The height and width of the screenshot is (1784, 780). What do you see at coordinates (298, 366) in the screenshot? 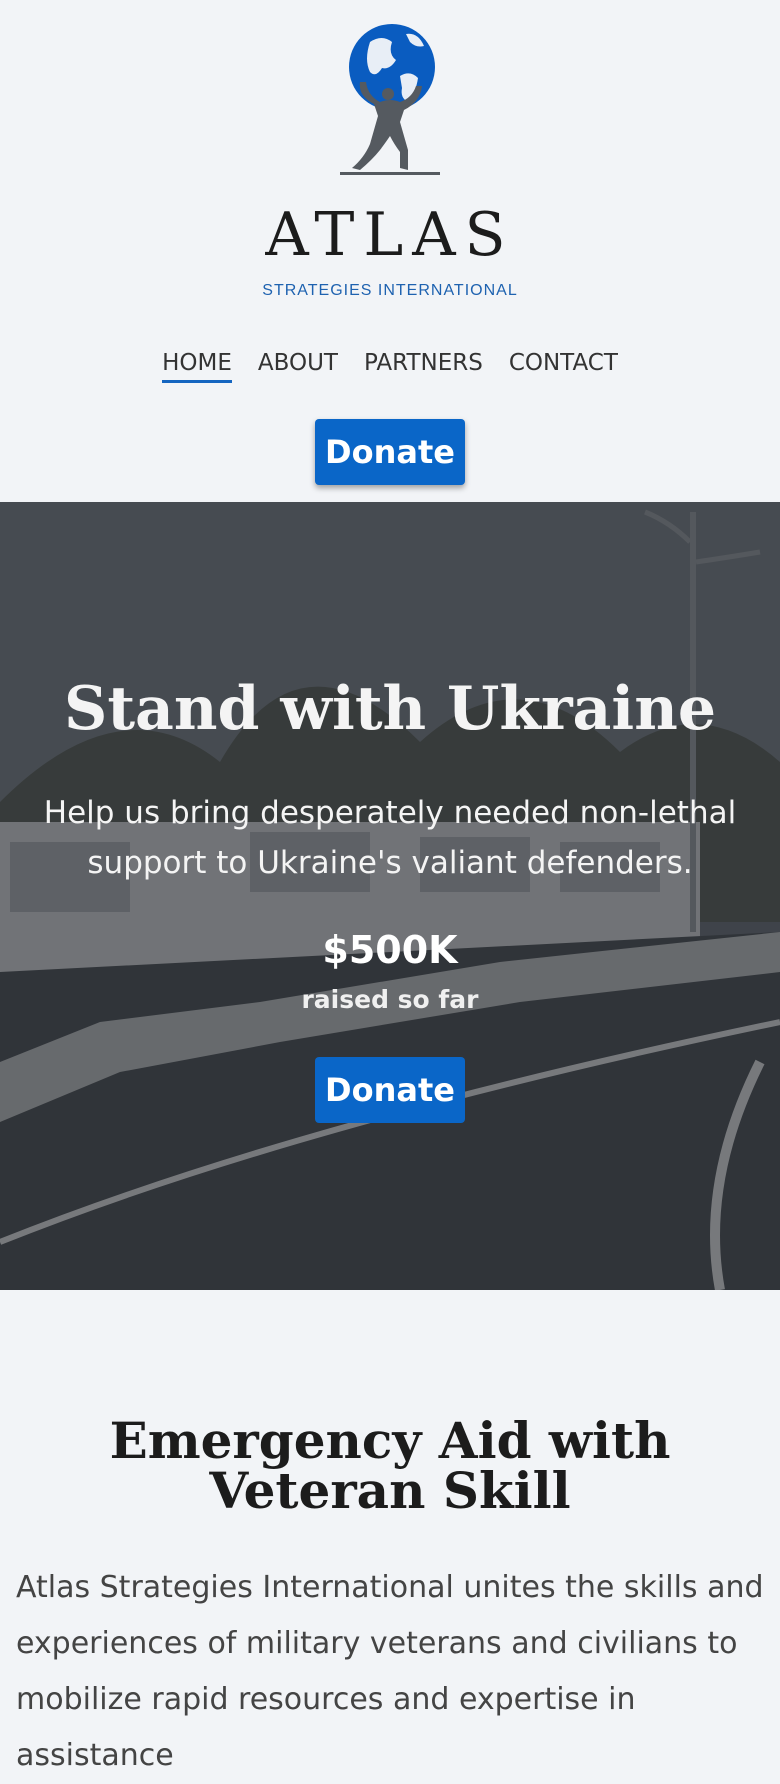
I see `nav-item-about: ABOUT` at bounding box center [298, 366].